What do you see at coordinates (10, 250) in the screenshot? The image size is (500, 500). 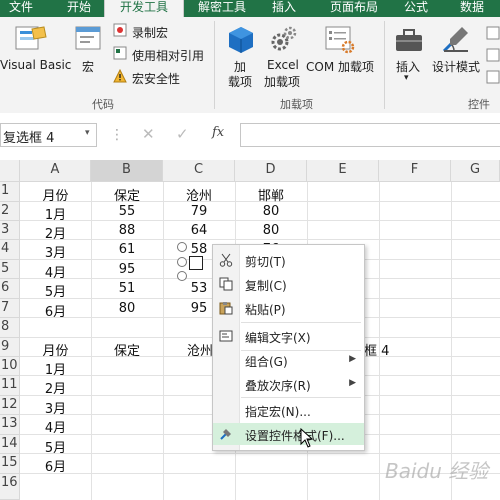 I see `row-header: 4` at bounding box center [10, 250].